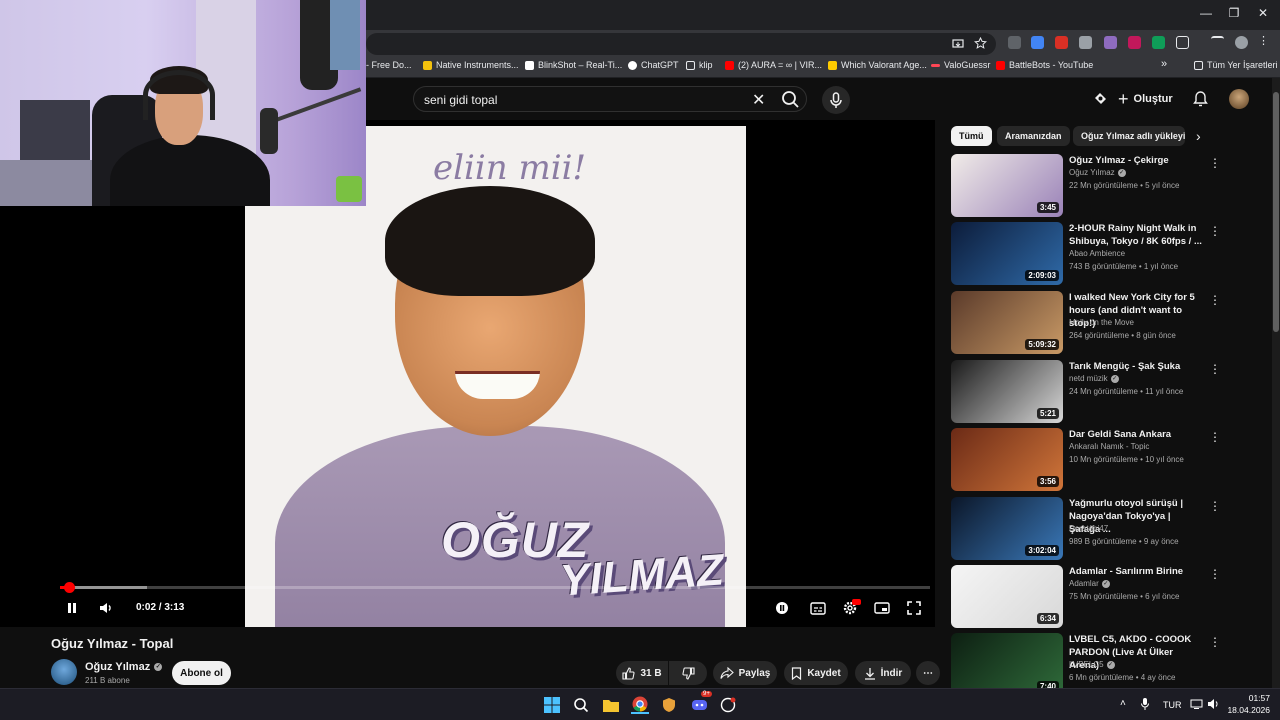 The height and width of the screenshot is (720, 1280). What do you see at coordinates (1044, 65) in the screenshot?
I see `bookmark-item: BattleBots - YouTube` at bounding box center [1044, 65].